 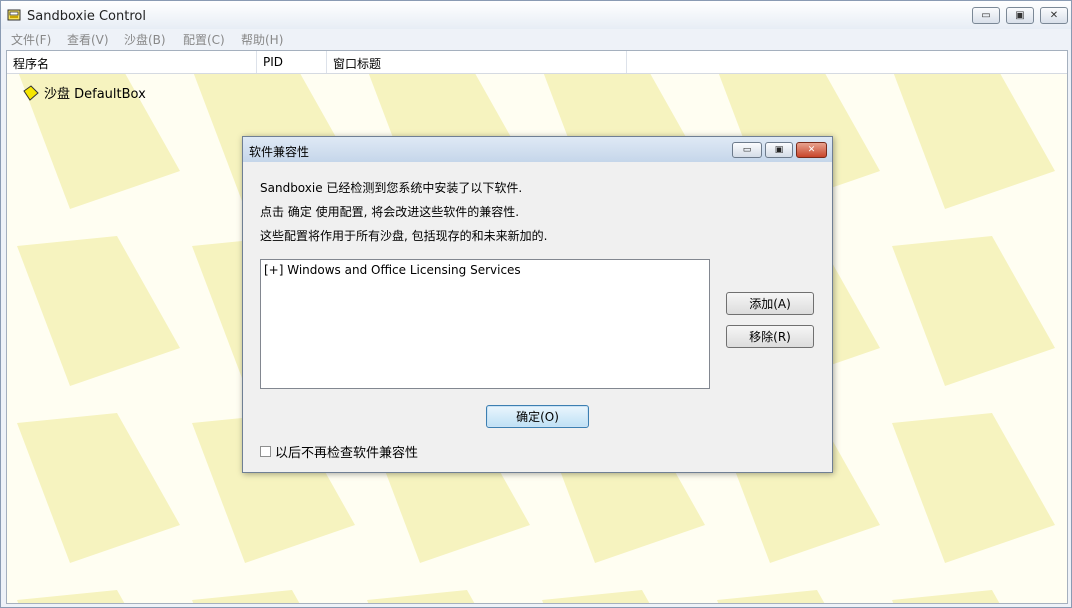 I want to click on sandboxie-app-icon, so click(x=14, y=15).